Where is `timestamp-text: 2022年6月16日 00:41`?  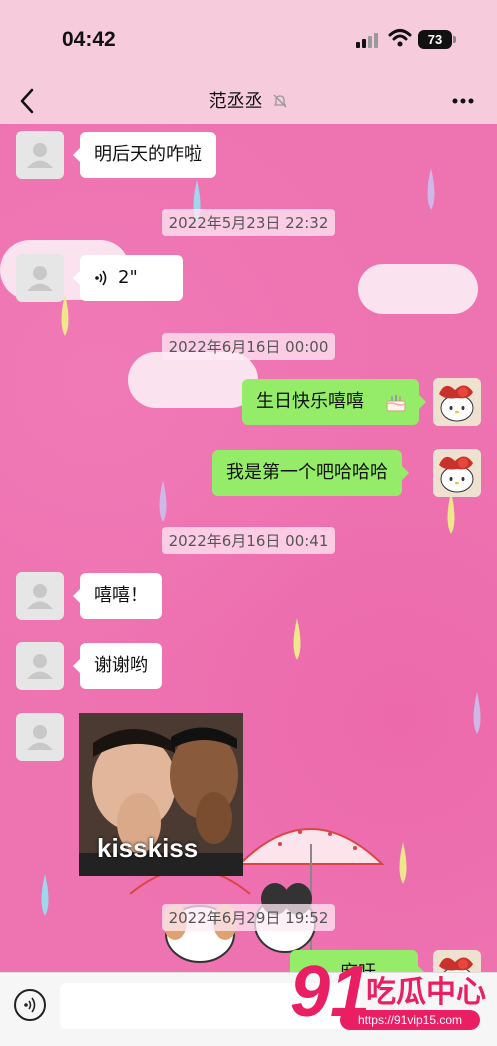
timestamp-text: 2022年6月16日 00:41 is located at coordinates (248, 540).